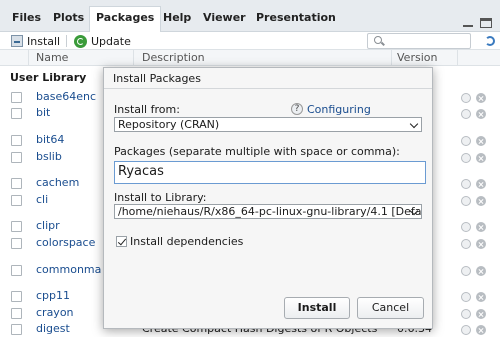 This screenshot has width=500, height=337. I want to click on package-name-link: digest, so click(53, 328).